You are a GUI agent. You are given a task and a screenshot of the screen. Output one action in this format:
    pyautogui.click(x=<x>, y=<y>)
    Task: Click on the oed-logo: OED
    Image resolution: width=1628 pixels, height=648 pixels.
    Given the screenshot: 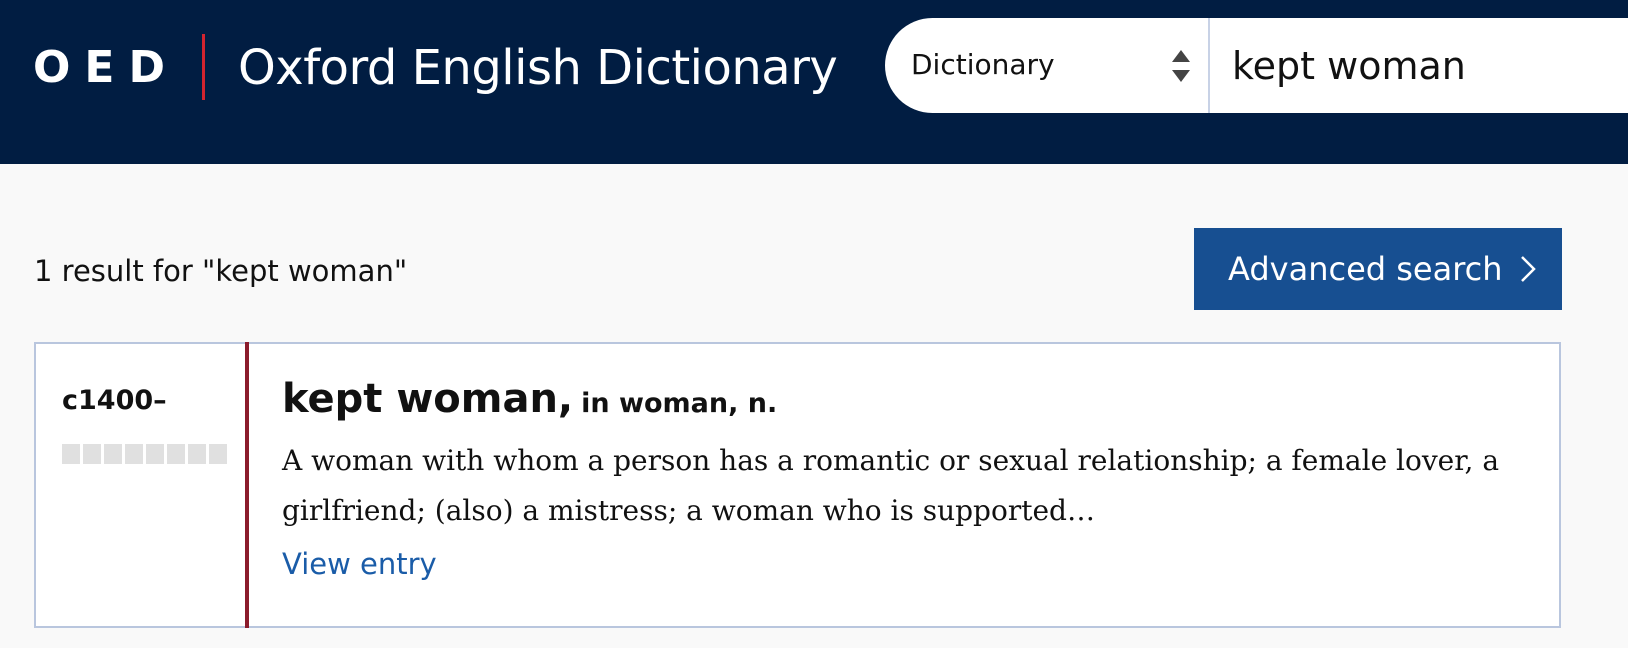 What is the action you would take?
    pyautogui.click(x=106, y=68)
    